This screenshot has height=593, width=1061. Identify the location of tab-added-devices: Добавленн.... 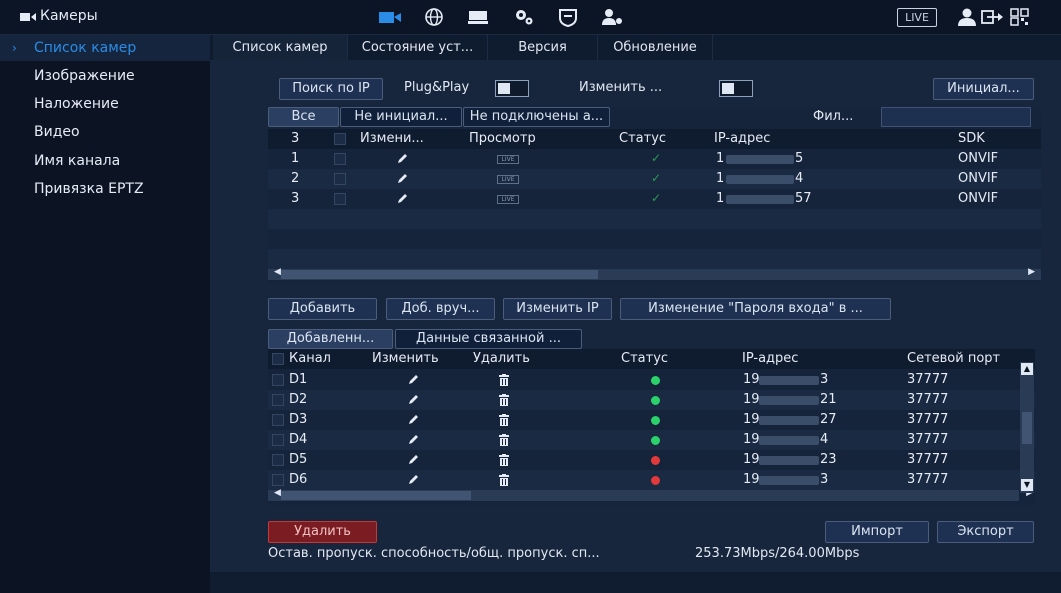
(330, 339).